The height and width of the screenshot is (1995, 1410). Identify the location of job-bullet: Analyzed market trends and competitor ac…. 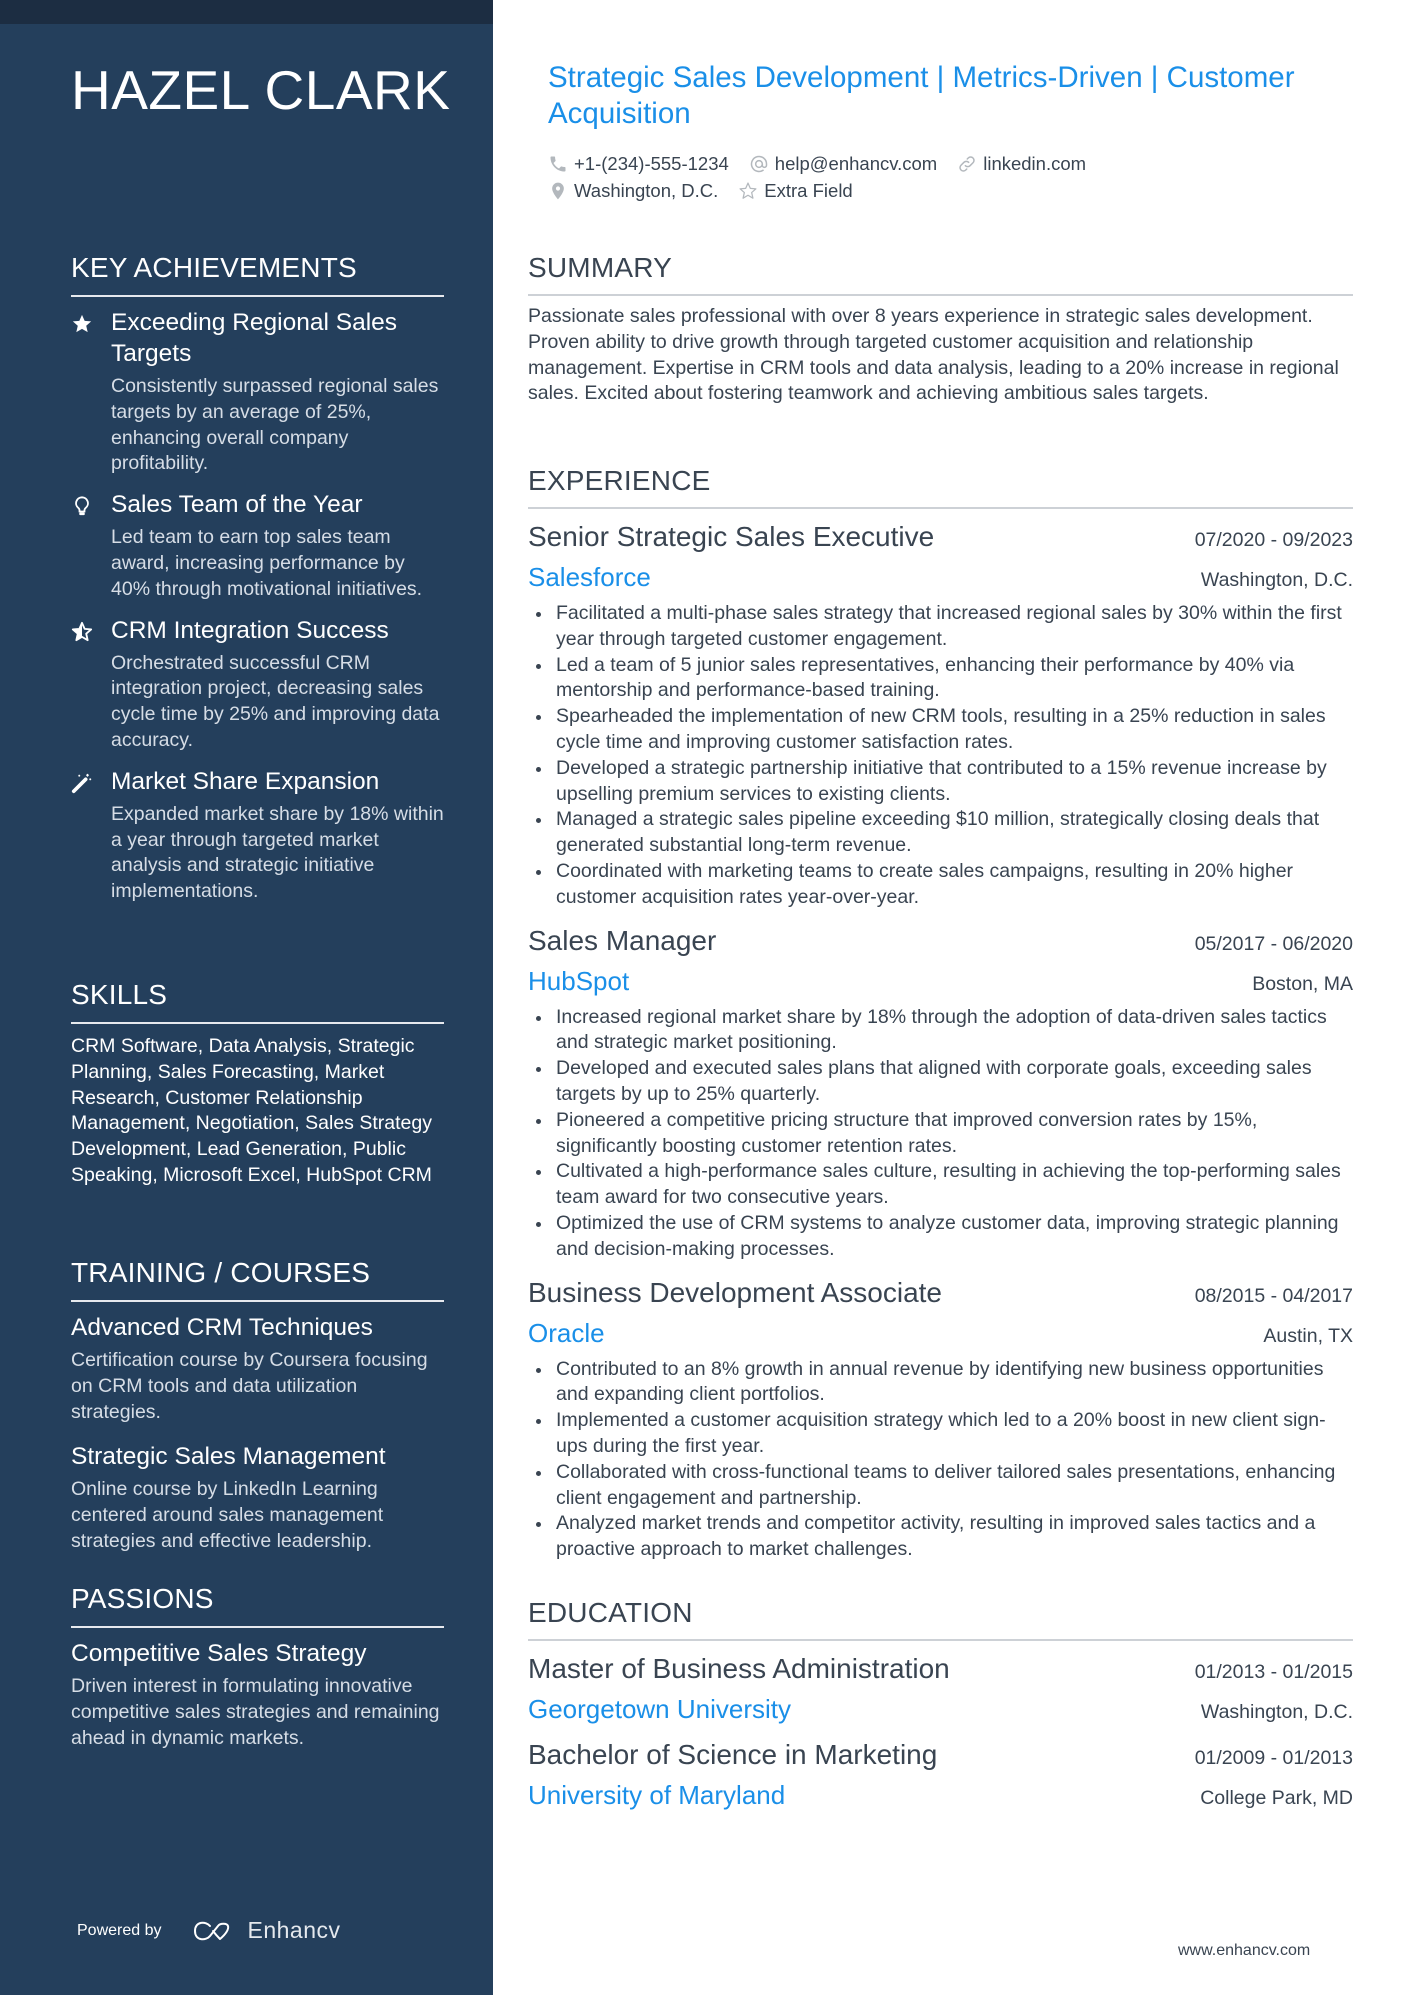
(940, 1537).